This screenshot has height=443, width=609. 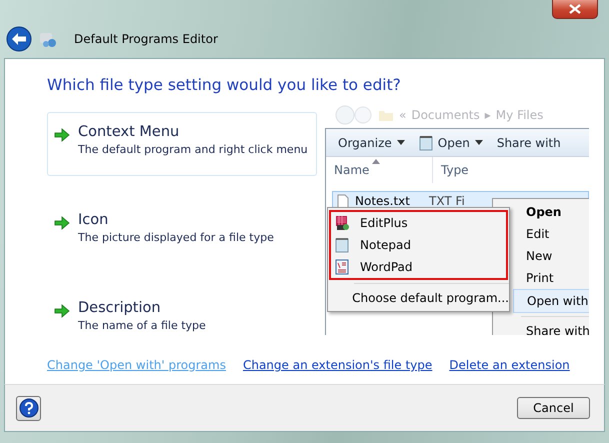 I want to click on help-button, so click(x=28, y=408).